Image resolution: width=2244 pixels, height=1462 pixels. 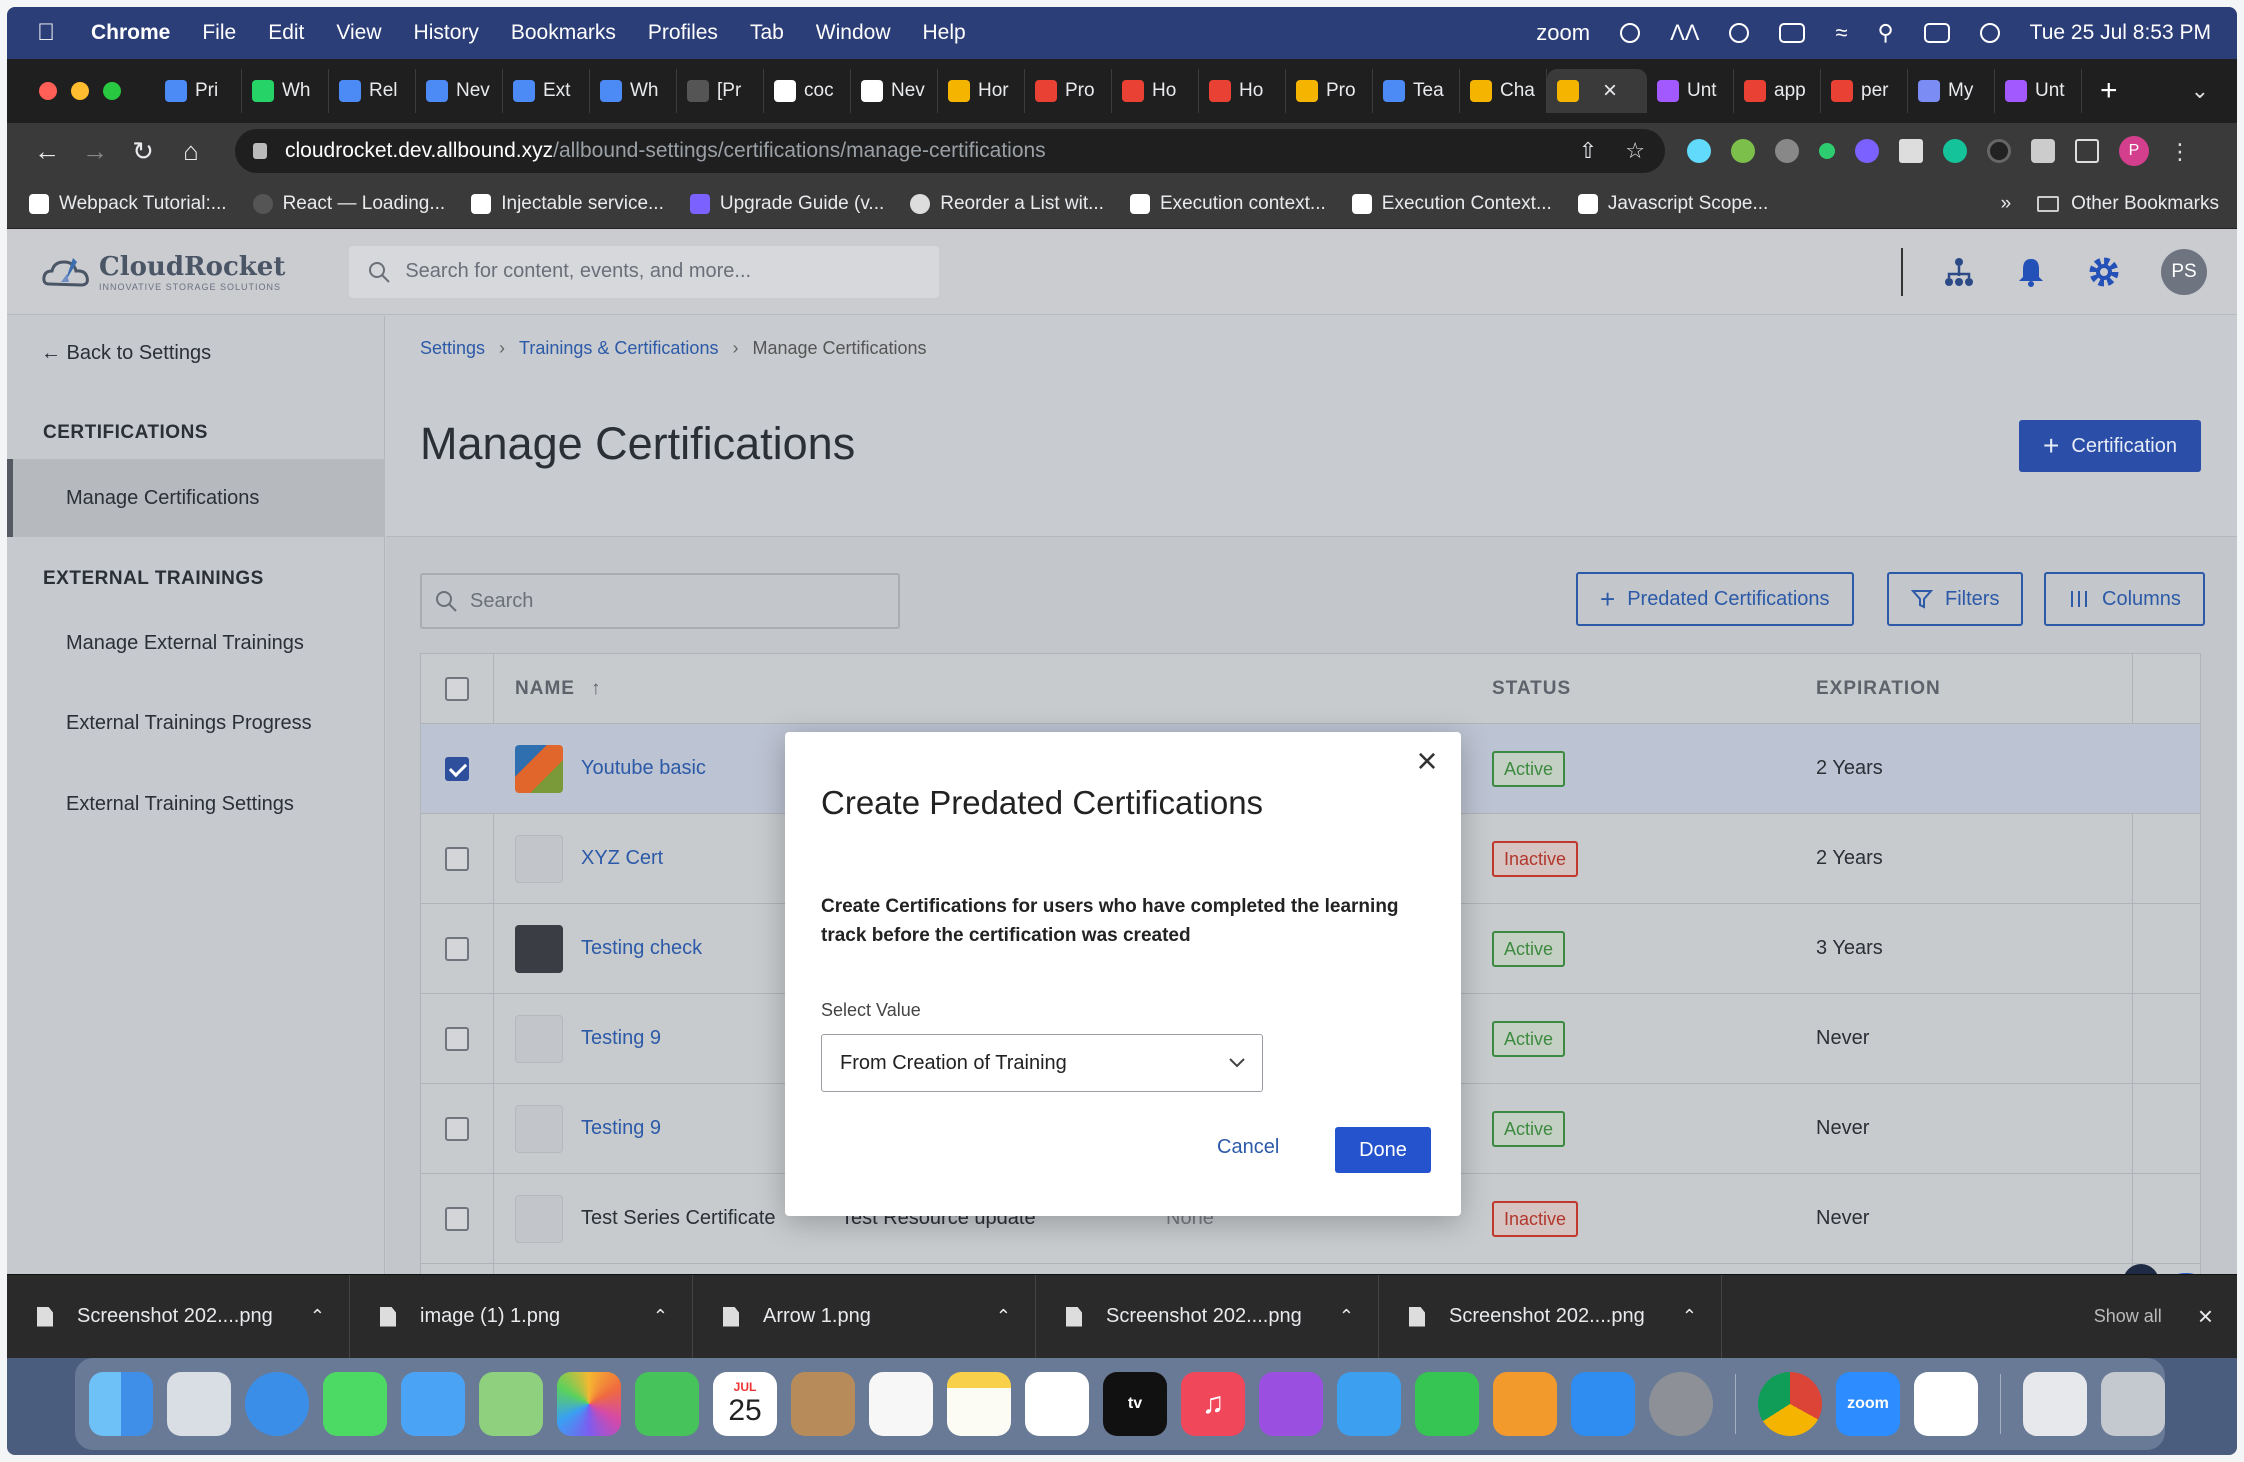 I want to click on zoom-app-icon: zoom, so click(x=1868, y=1404).